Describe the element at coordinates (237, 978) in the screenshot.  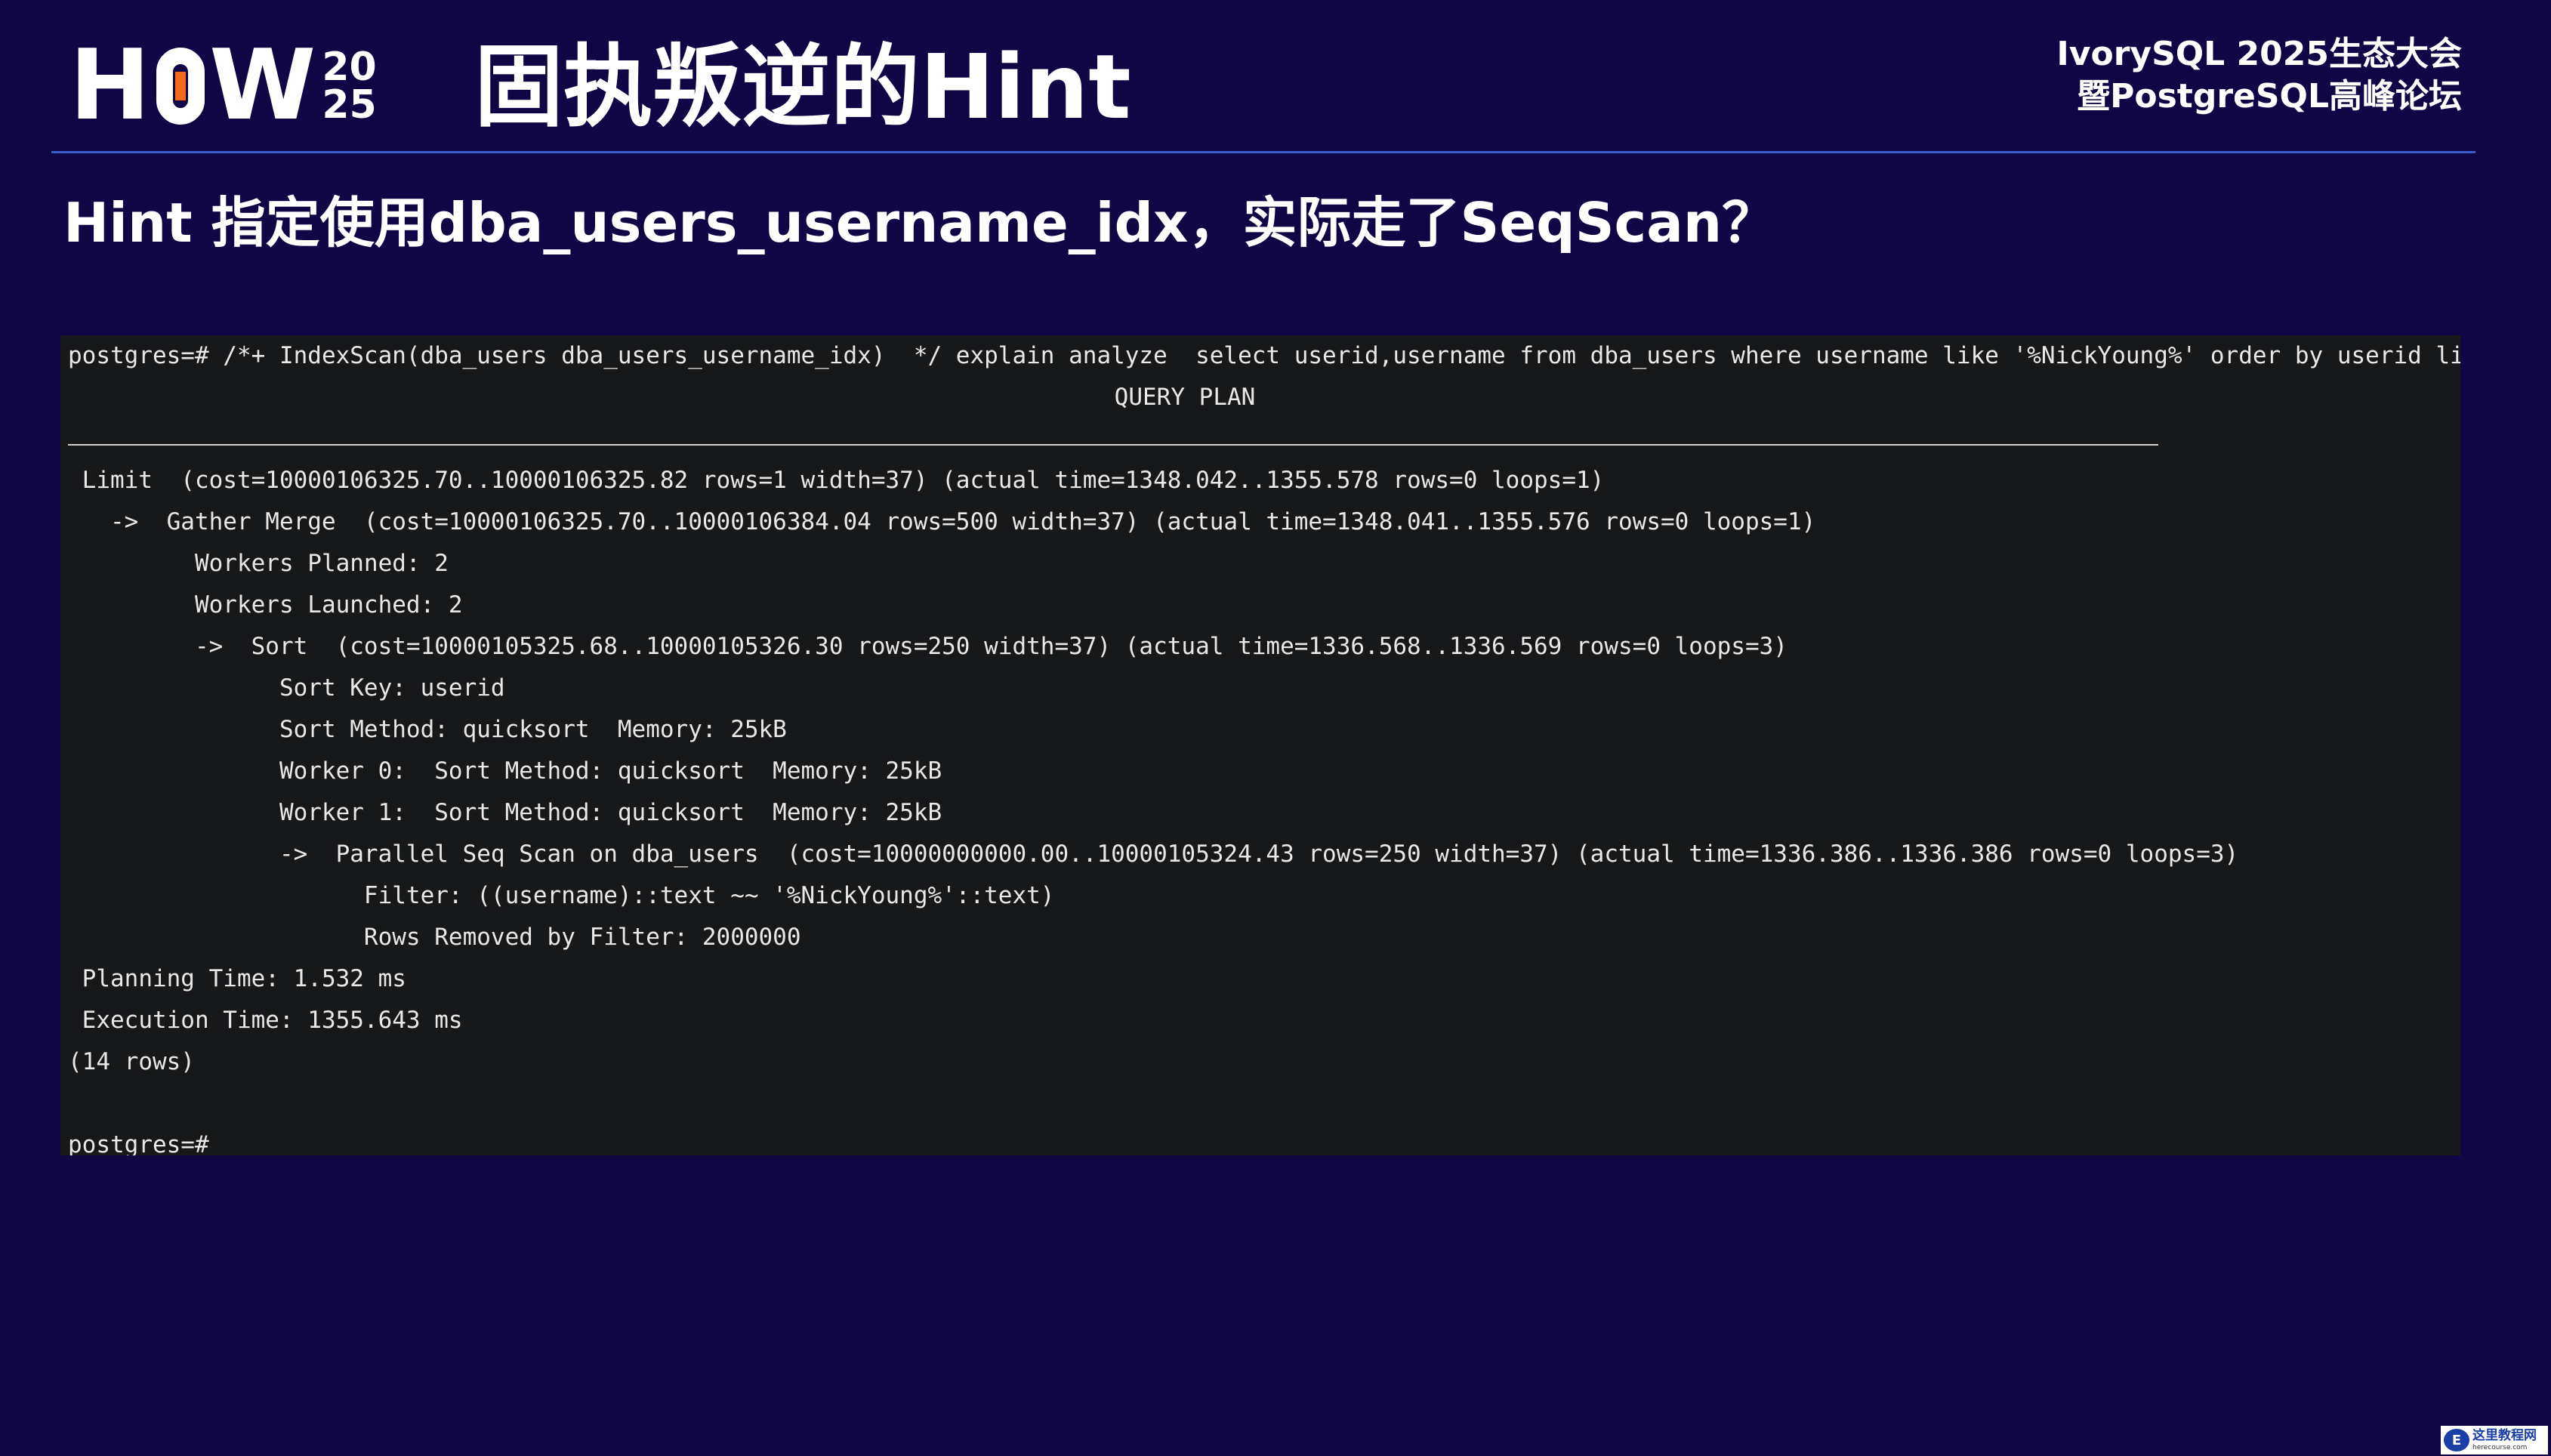
I see `plan-line-planning-time: Planning Time: 1.532 ms` at that location.